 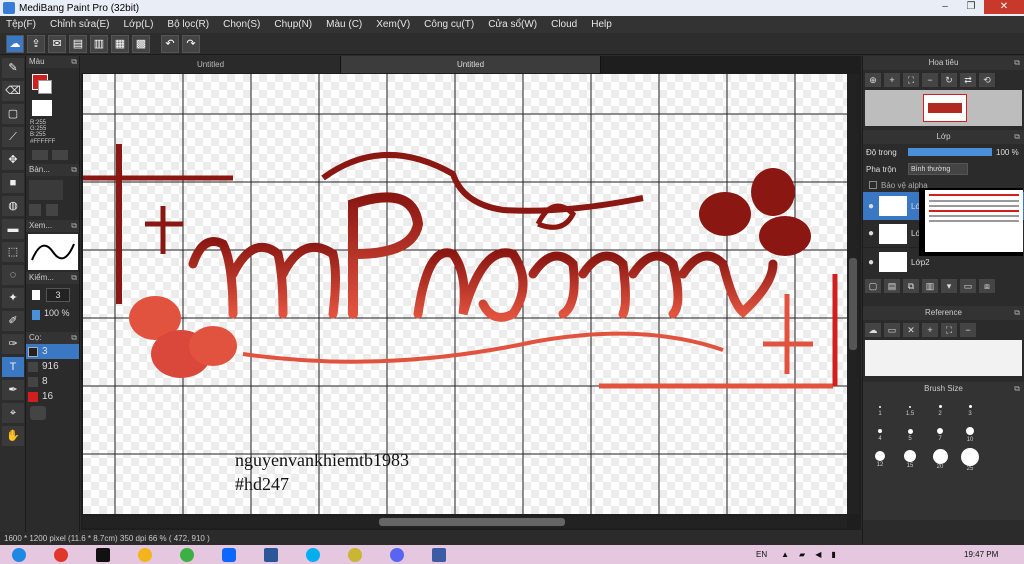 What do you see at coordinates (13, 413) in the screenshot?
I see `eyedropper-icon: ⌖` at bounding box center [13, 413].